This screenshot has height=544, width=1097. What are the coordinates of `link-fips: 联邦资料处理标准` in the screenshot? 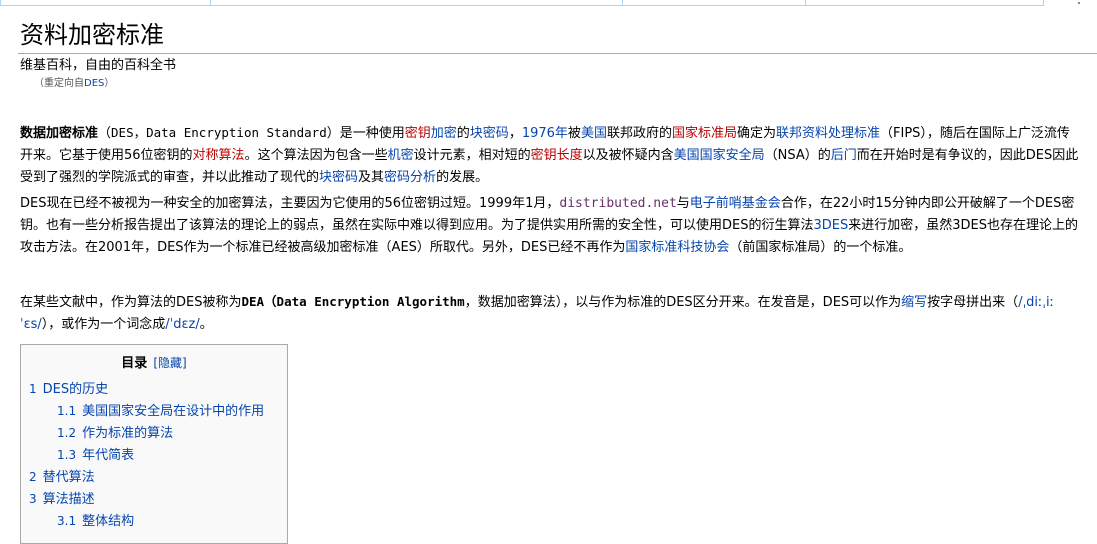 It's located at (828, 133).